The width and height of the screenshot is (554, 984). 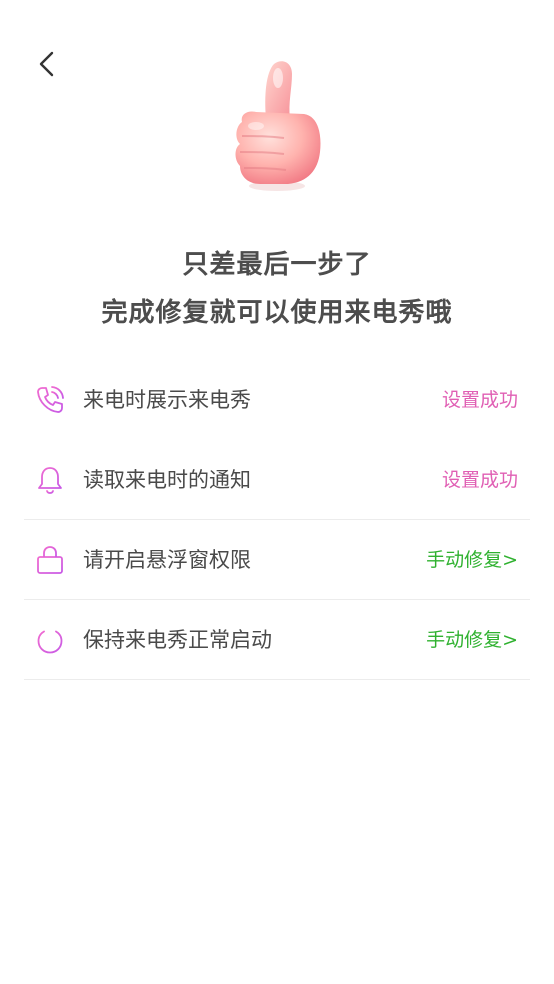 I want to click on permission-item-autostart: 保持来电秀正常启动 手动修复>, so click(x=277, y=640).